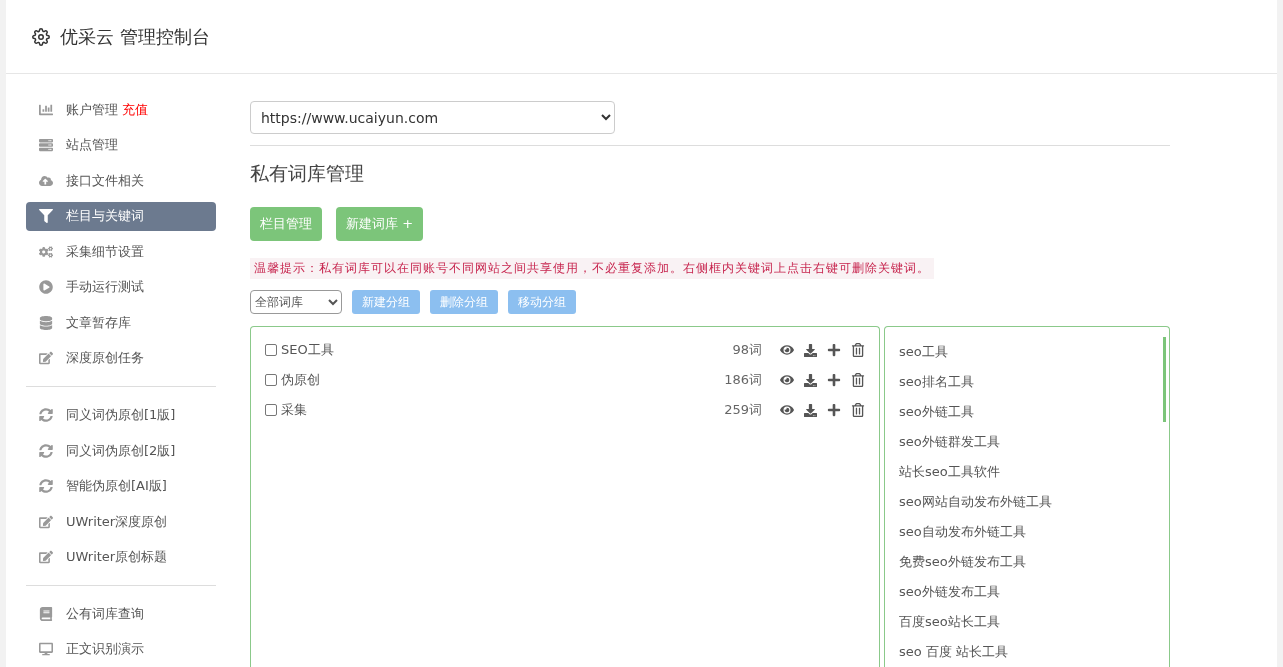  Describe the element at coordinates (105, 180) in the screenshot. I see `sidebar-label: 接口文件相关` at that location.